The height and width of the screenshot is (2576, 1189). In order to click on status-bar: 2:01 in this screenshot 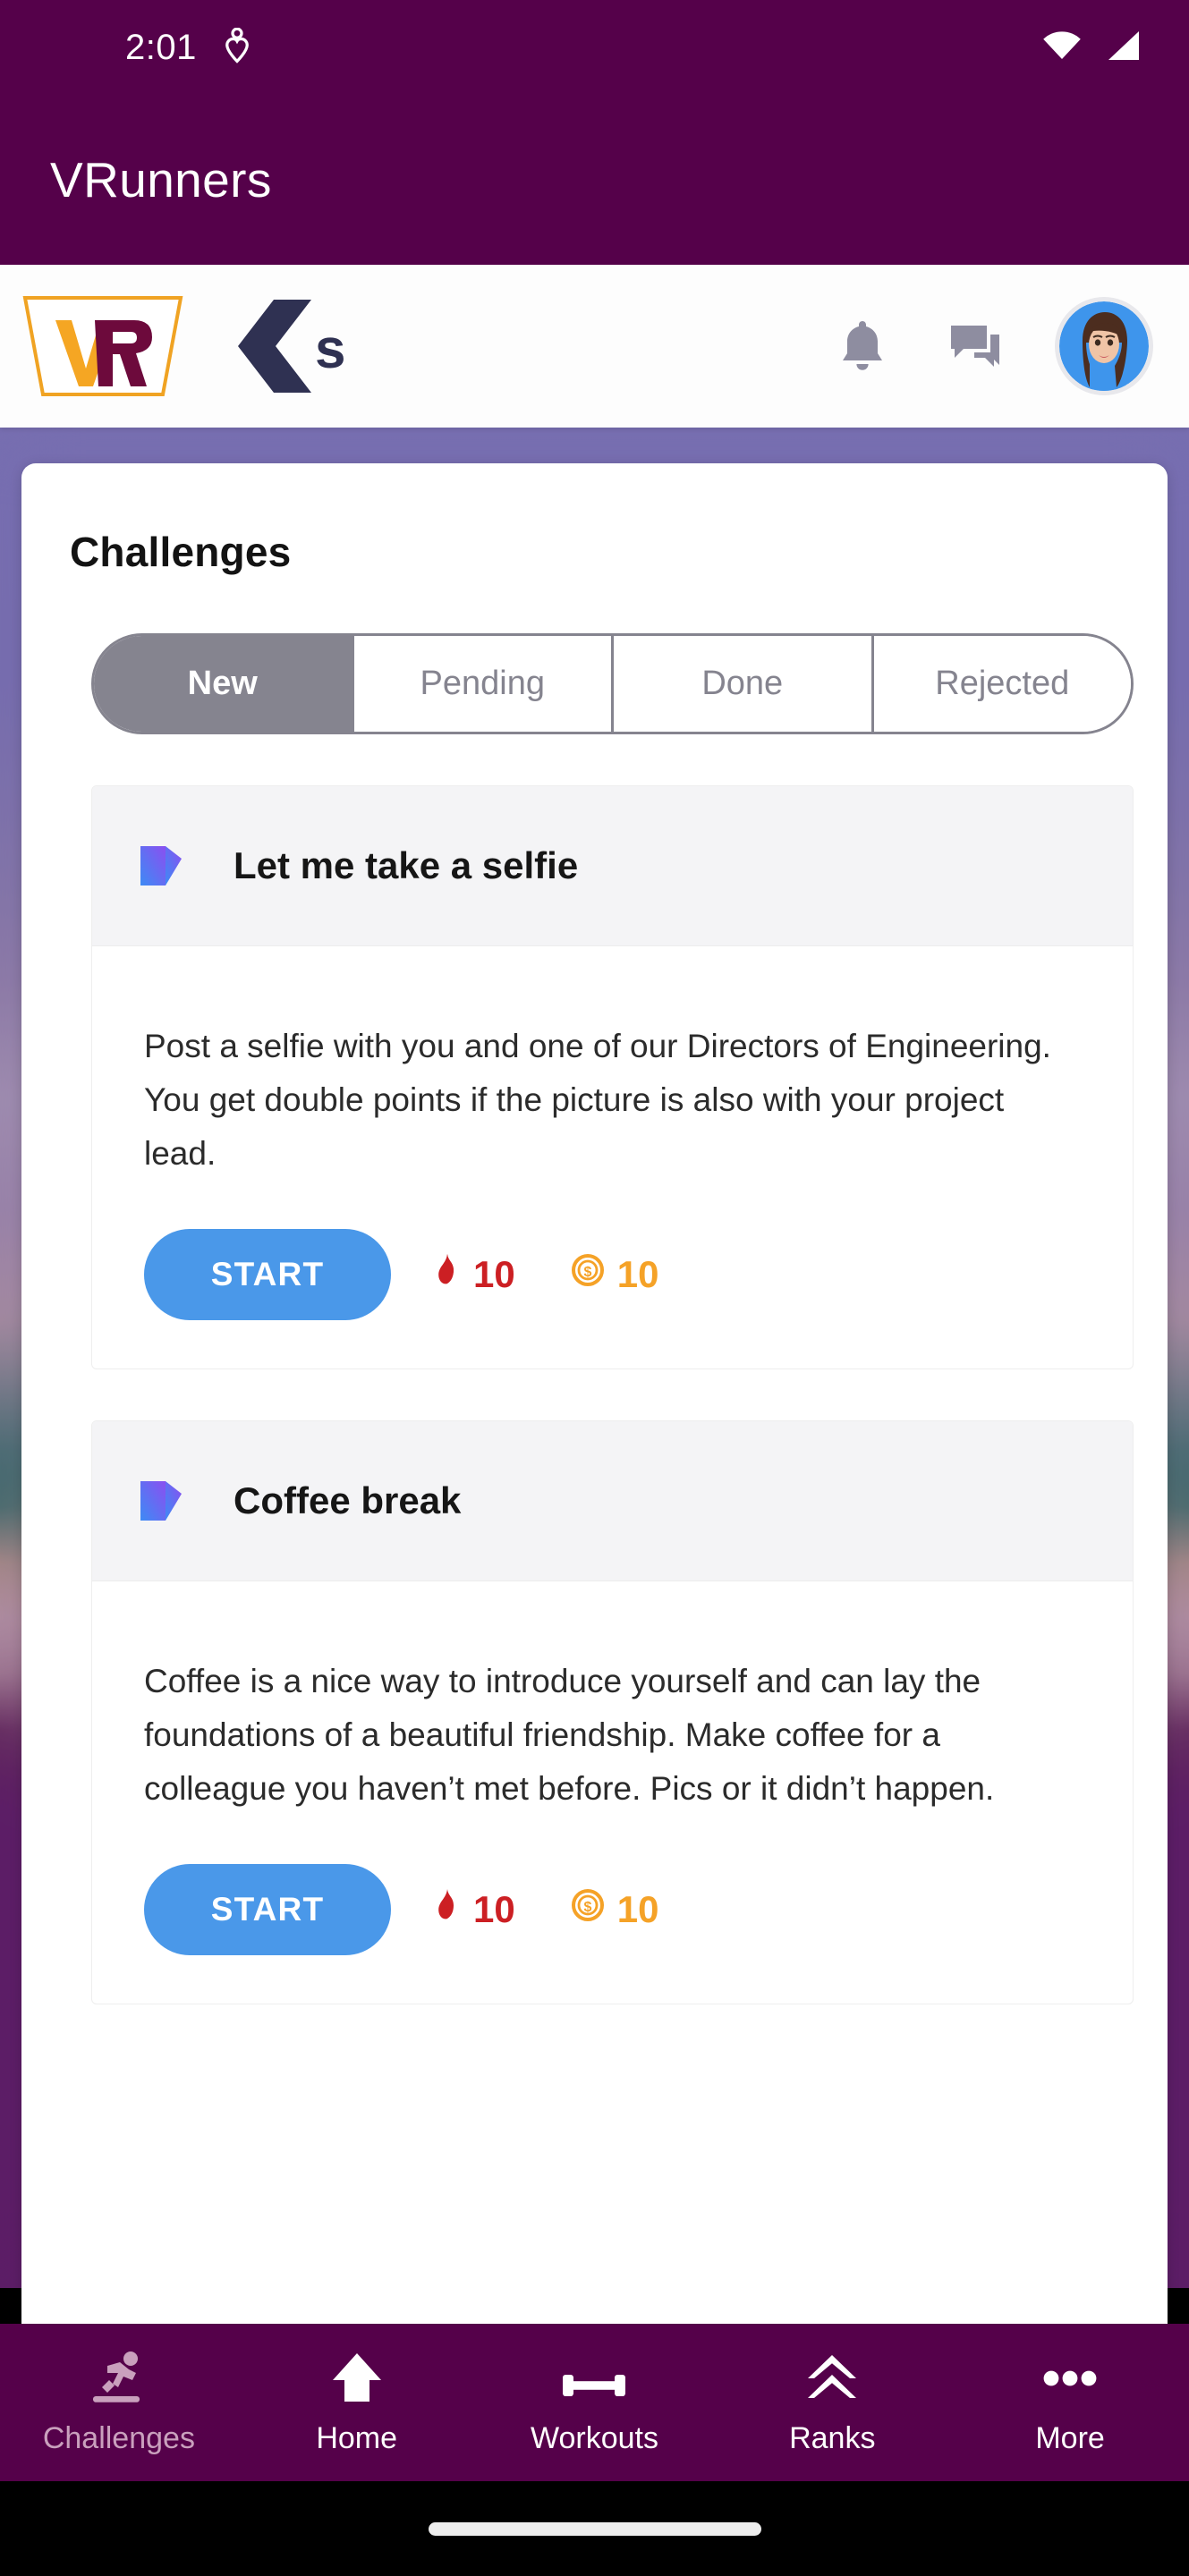, I will do `click(594, 47)`.